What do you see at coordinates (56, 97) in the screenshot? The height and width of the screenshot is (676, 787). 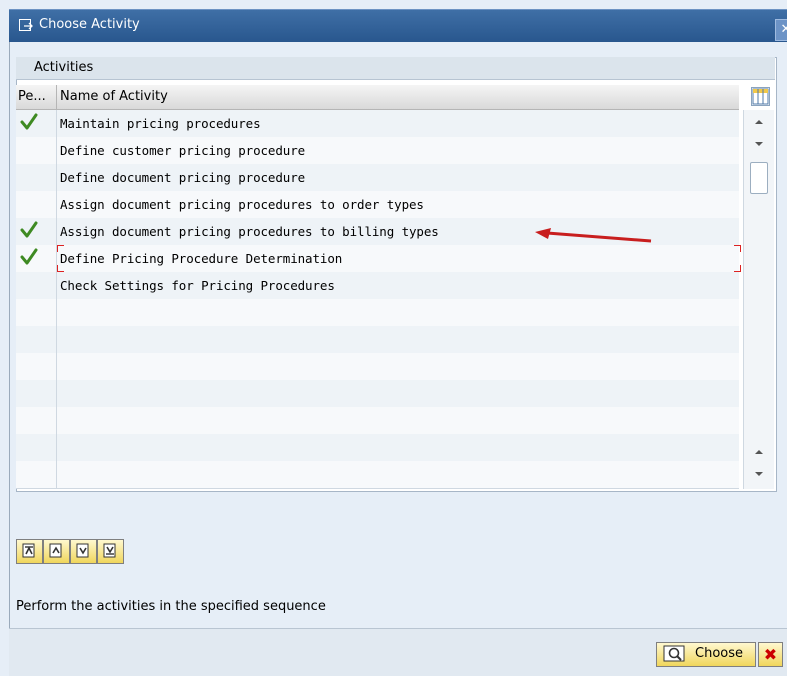 I see `column-separator` at bounding box center [56, 97].